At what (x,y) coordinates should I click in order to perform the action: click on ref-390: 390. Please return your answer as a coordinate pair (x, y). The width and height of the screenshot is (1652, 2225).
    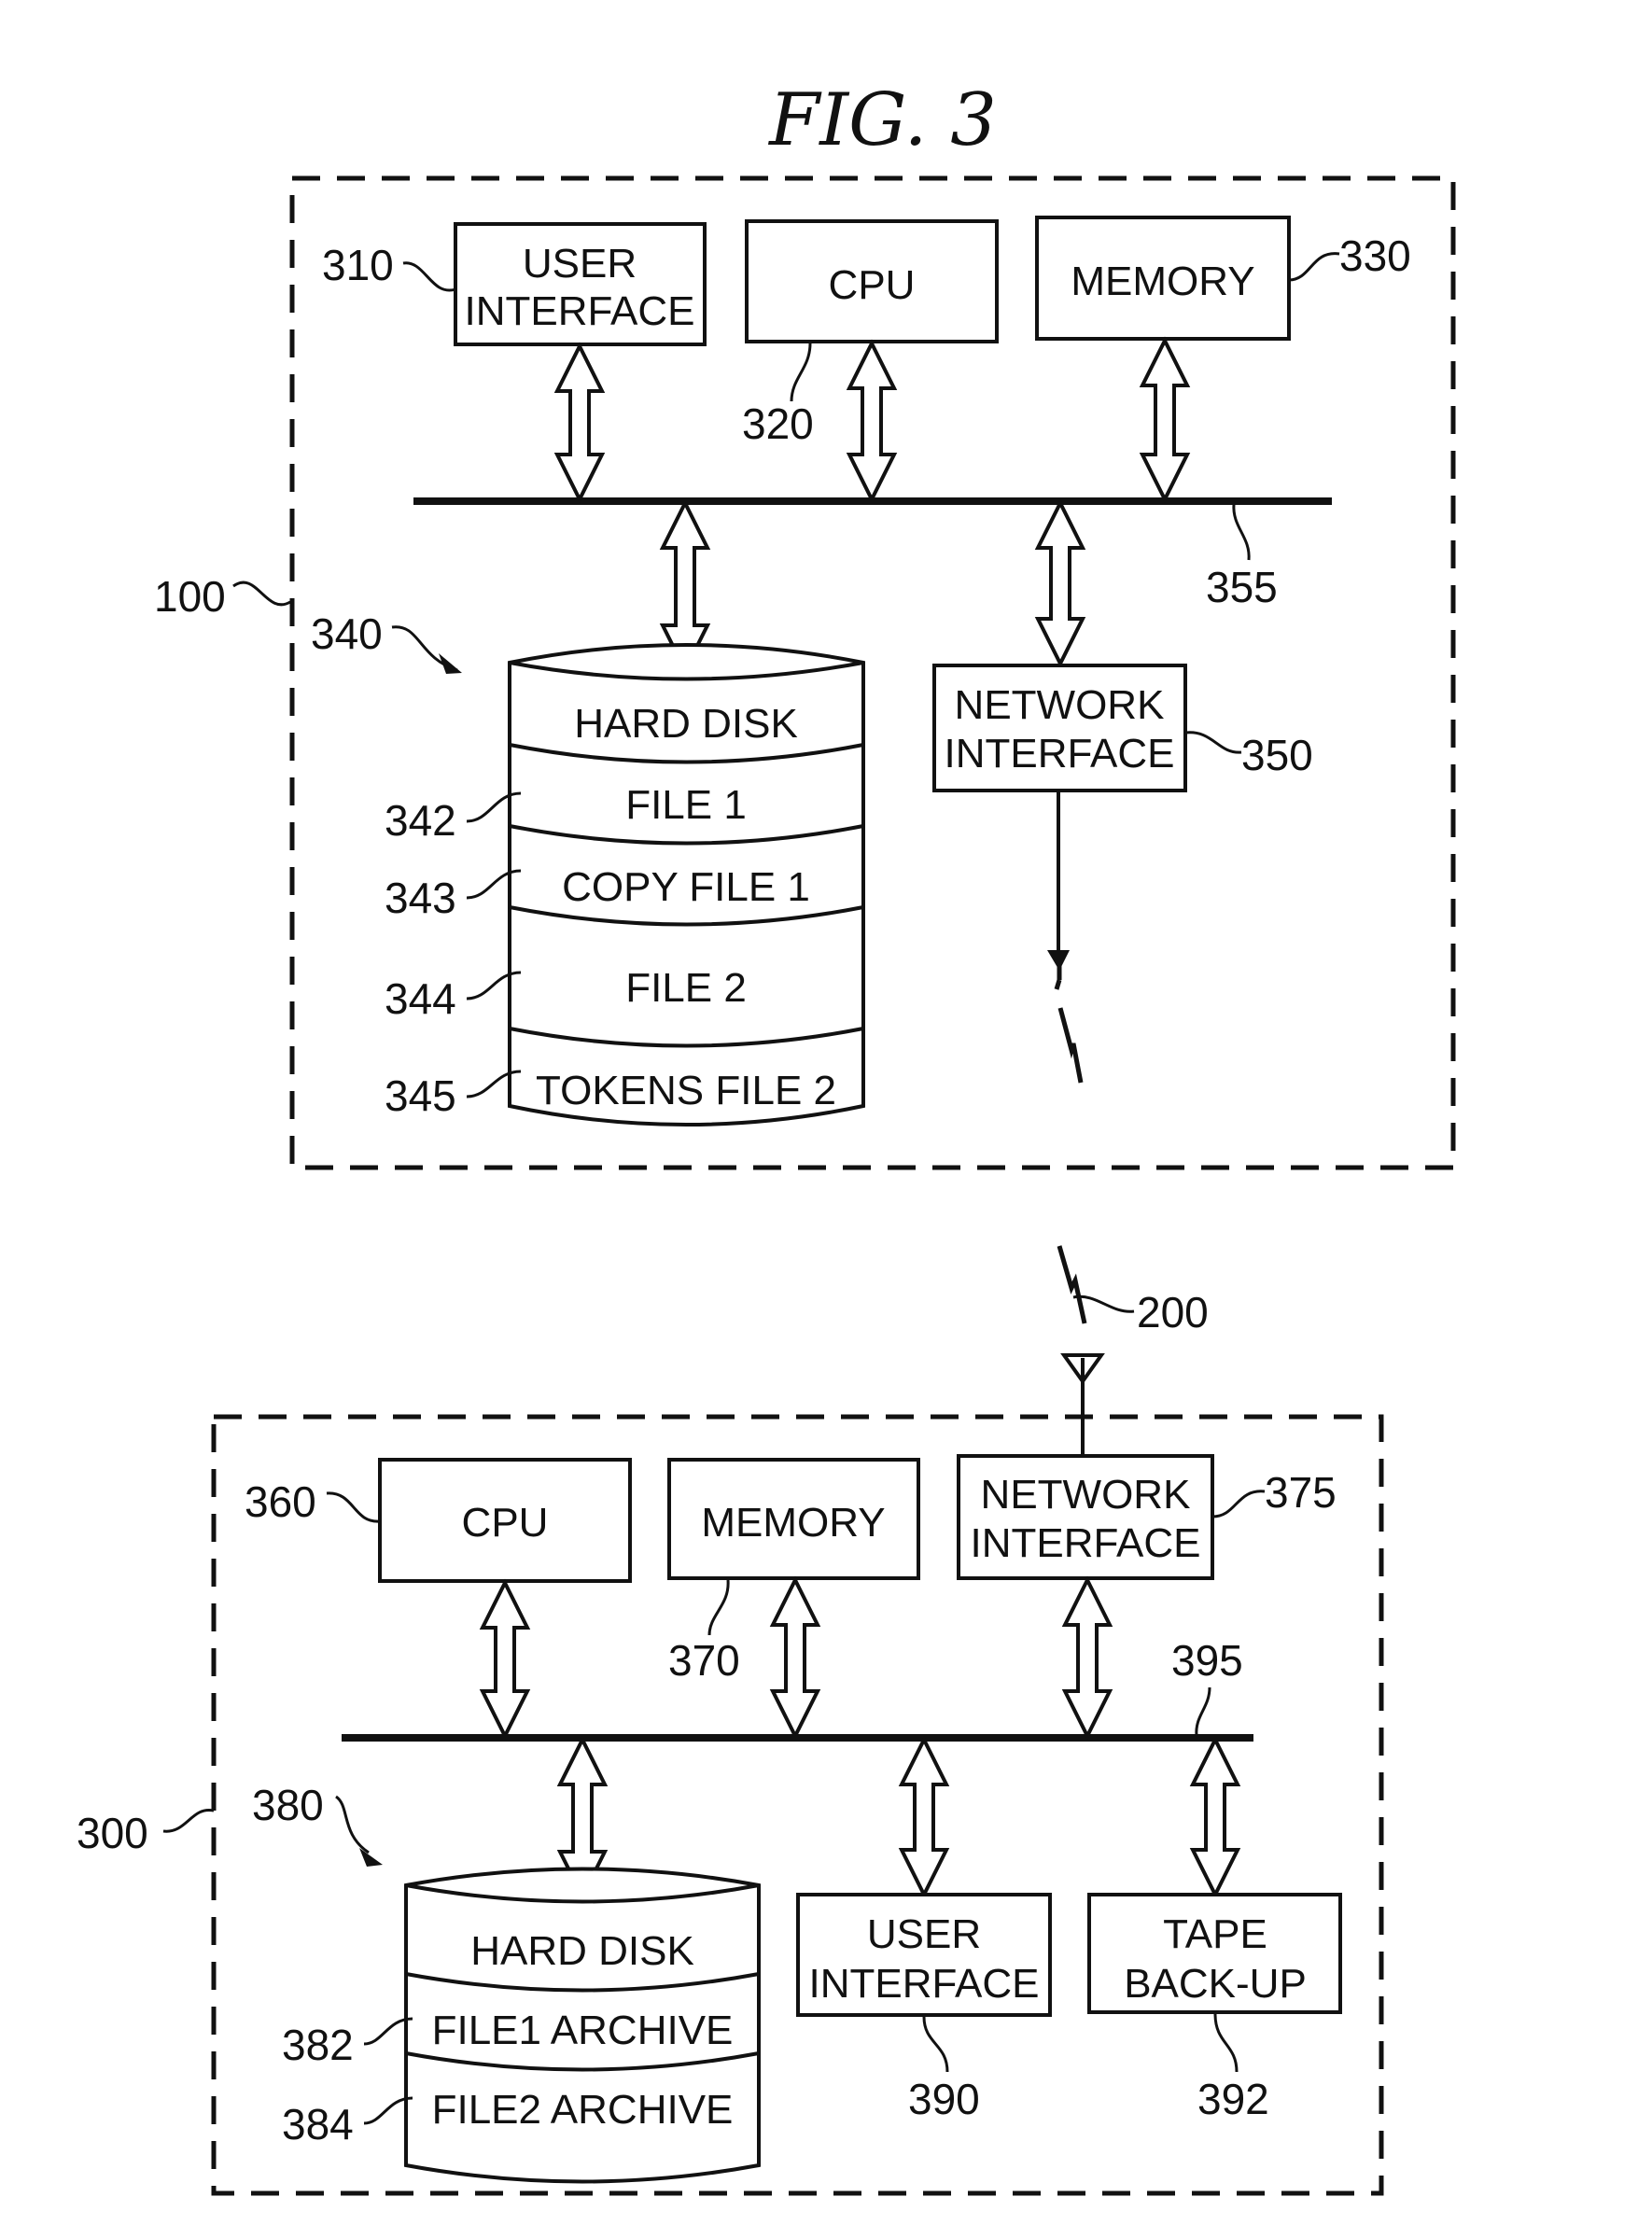
    Looking at the image, I should click on (944, 2099).